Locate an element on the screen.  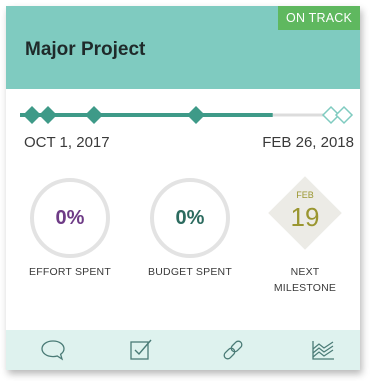
budget-ring: 0% is located at coordinates (190, 218).